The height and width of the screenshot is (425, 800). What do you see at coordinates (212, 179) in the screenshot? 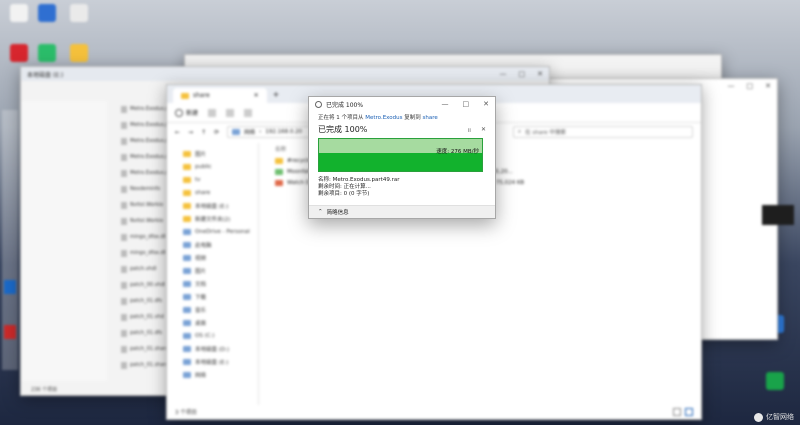
I see `sidebar-item: tv` at bounding box center [212, 179].